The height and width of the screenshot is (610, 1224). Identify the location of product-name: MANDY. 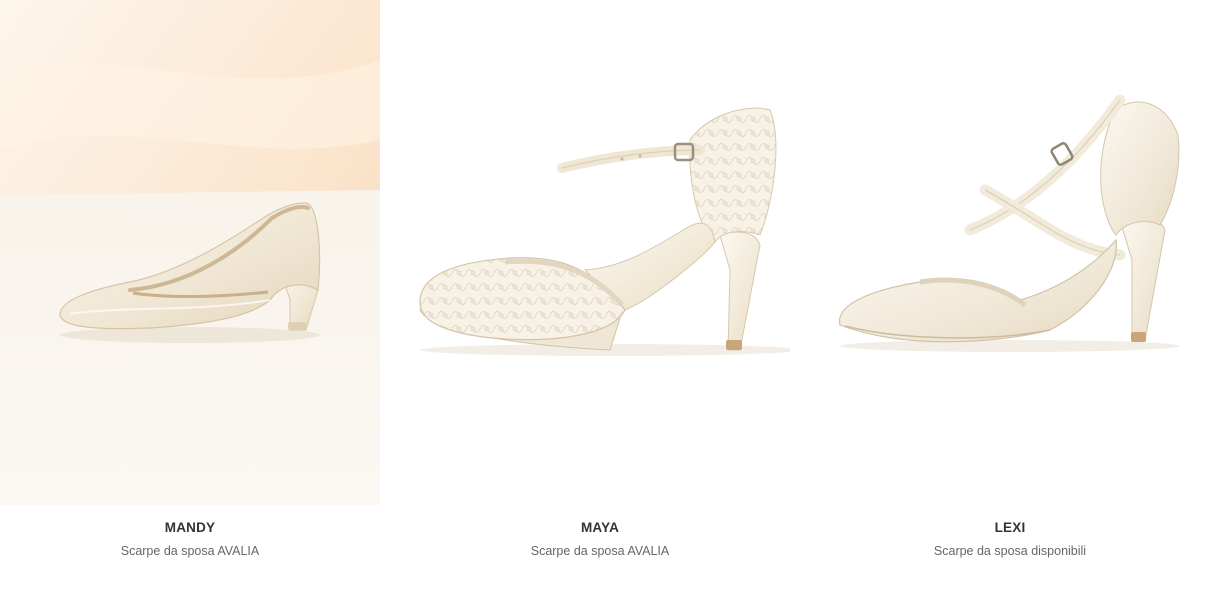
(190, 527).